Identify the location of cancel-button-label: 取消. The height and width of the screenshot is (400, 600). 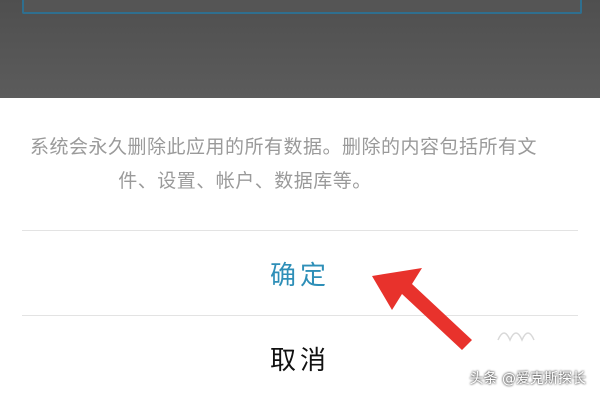
(299, 360).